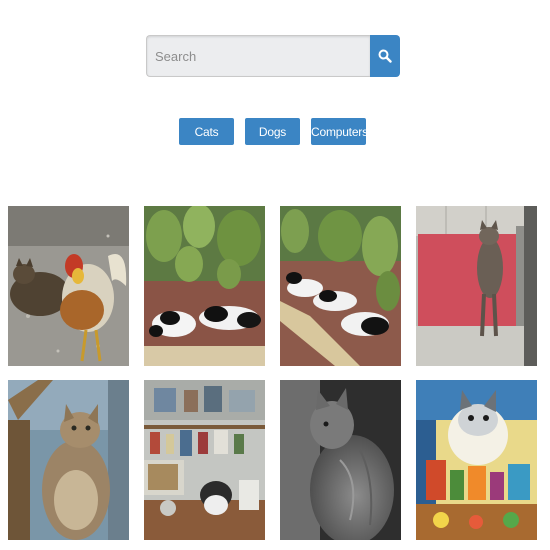 Image resolution: width=550 pixels, height=550 pixels. I want to click on grey-cat-portrait-image, so click(340, 460).